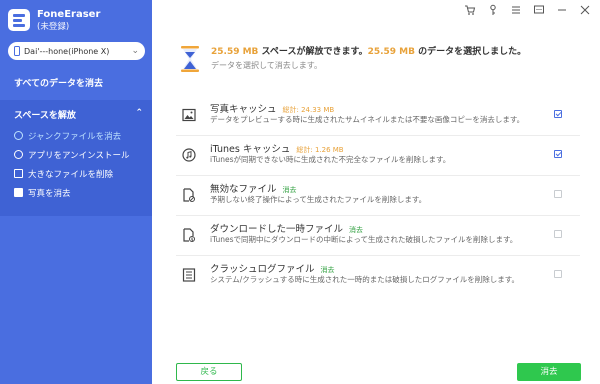 Image resolution: width=600 pixels, height=384 pixels. I want to click on nav-item-label: アプリをアンインストール, so click(79, 155).